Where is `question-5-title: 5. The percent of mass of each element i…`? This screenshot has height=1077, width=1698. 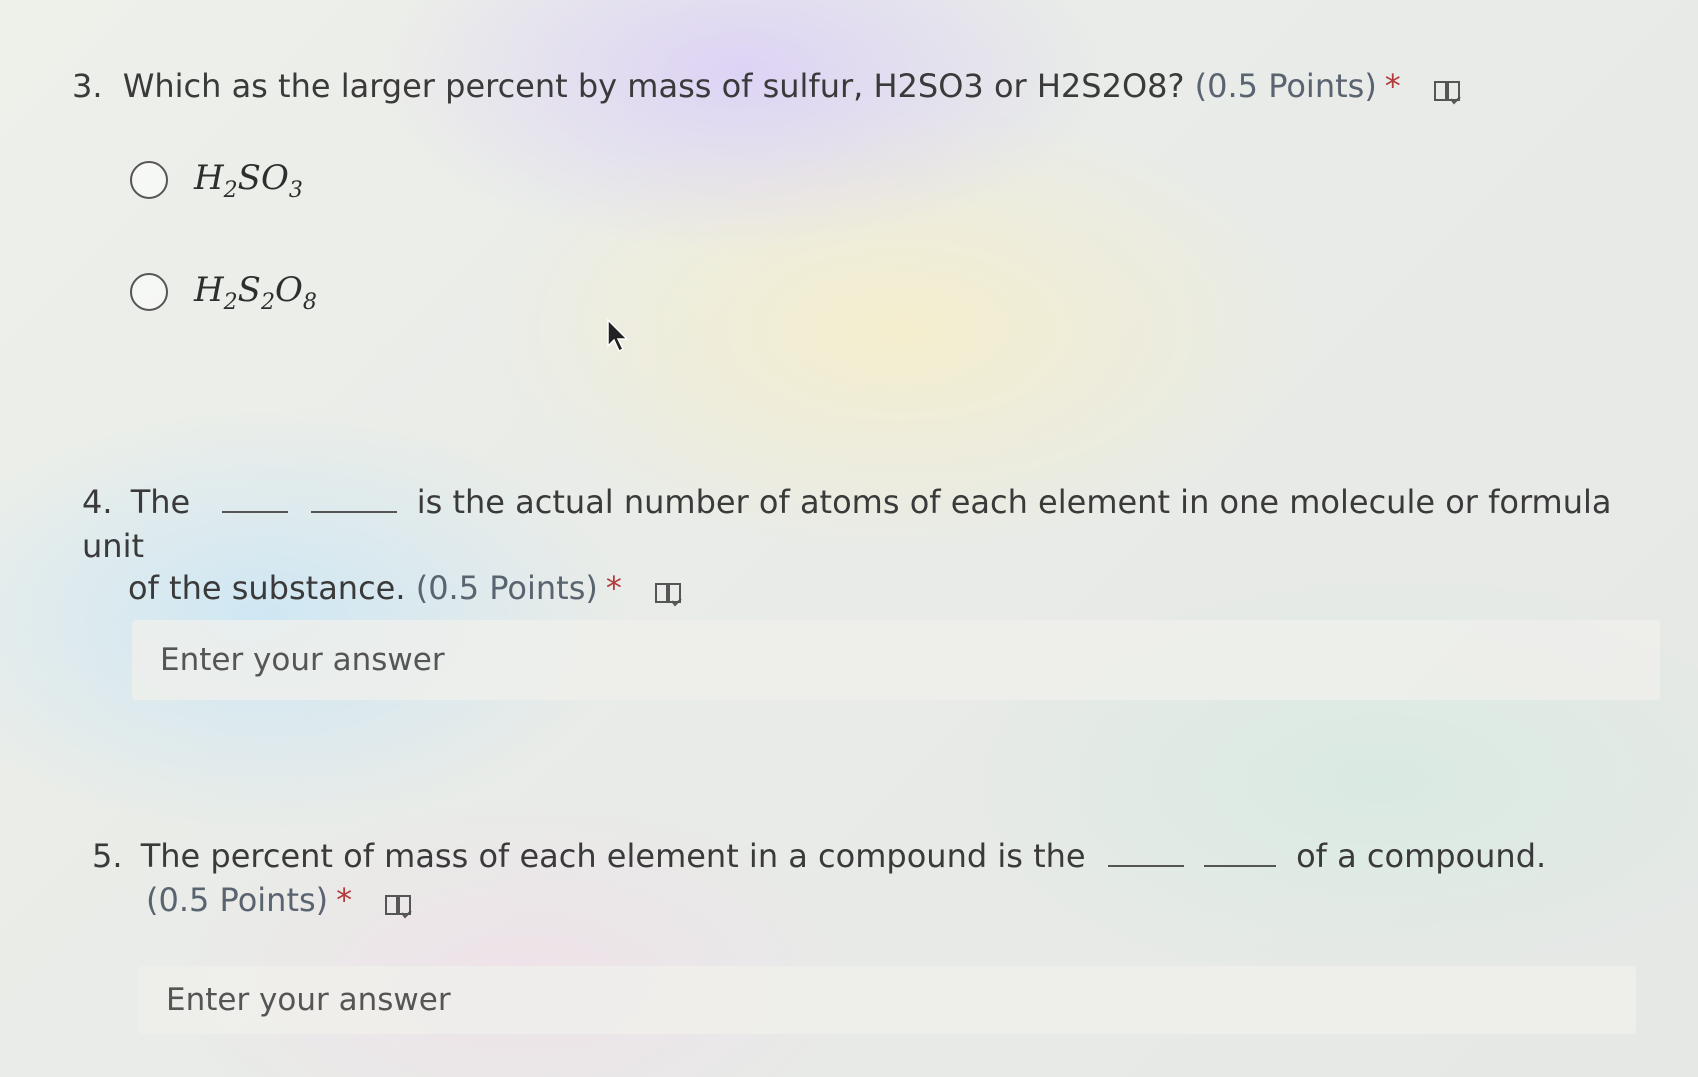
question-5-title: 5. The percent of mass of each element i… is located at coordinates (872, 856).